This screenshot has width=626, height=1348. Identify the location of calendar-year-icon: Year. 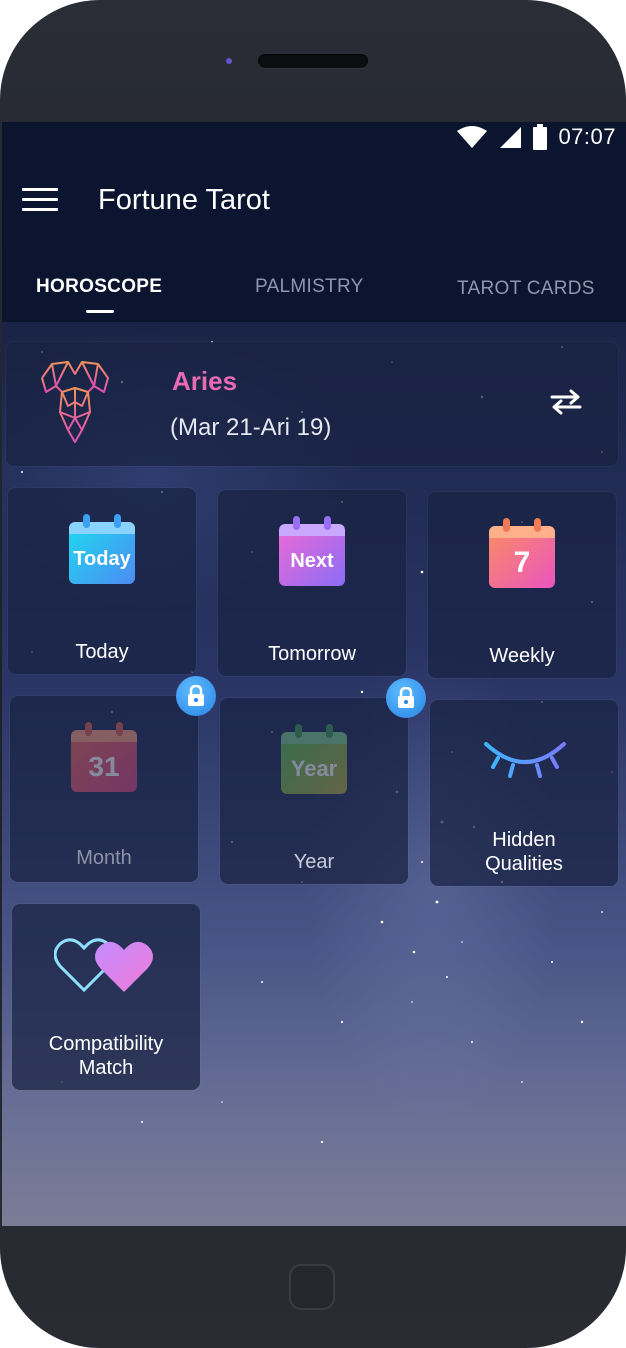
(314, 759).